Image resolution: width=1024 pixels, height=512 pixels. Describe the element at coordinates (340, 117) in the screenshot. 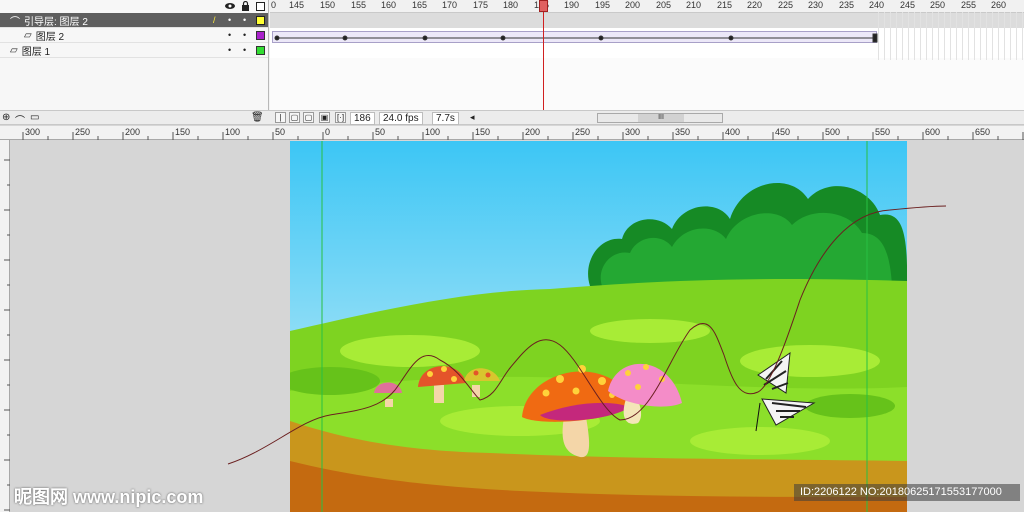

I see `onion-markers-icon: [·]` at that location.